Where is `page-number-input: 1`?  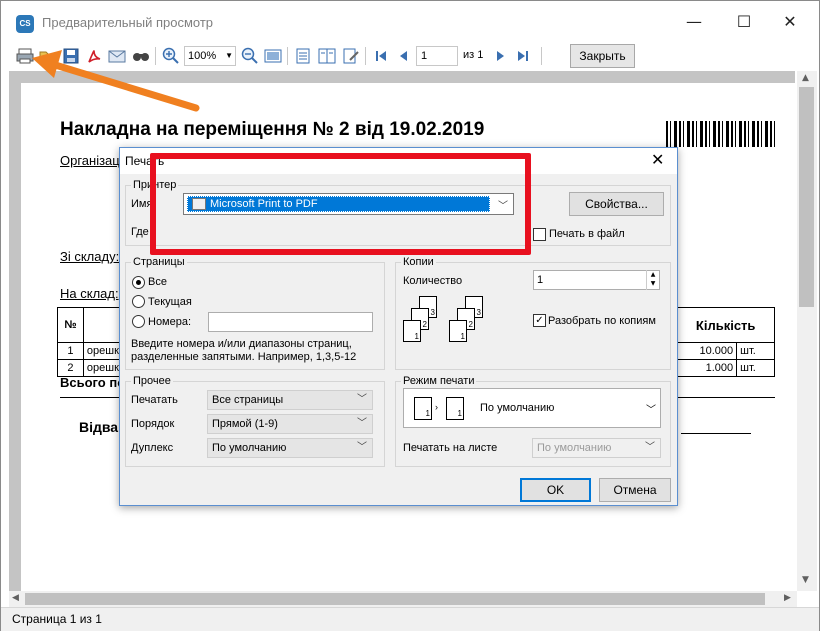 page-number-input: 1 is located at coordinates (437, 56).